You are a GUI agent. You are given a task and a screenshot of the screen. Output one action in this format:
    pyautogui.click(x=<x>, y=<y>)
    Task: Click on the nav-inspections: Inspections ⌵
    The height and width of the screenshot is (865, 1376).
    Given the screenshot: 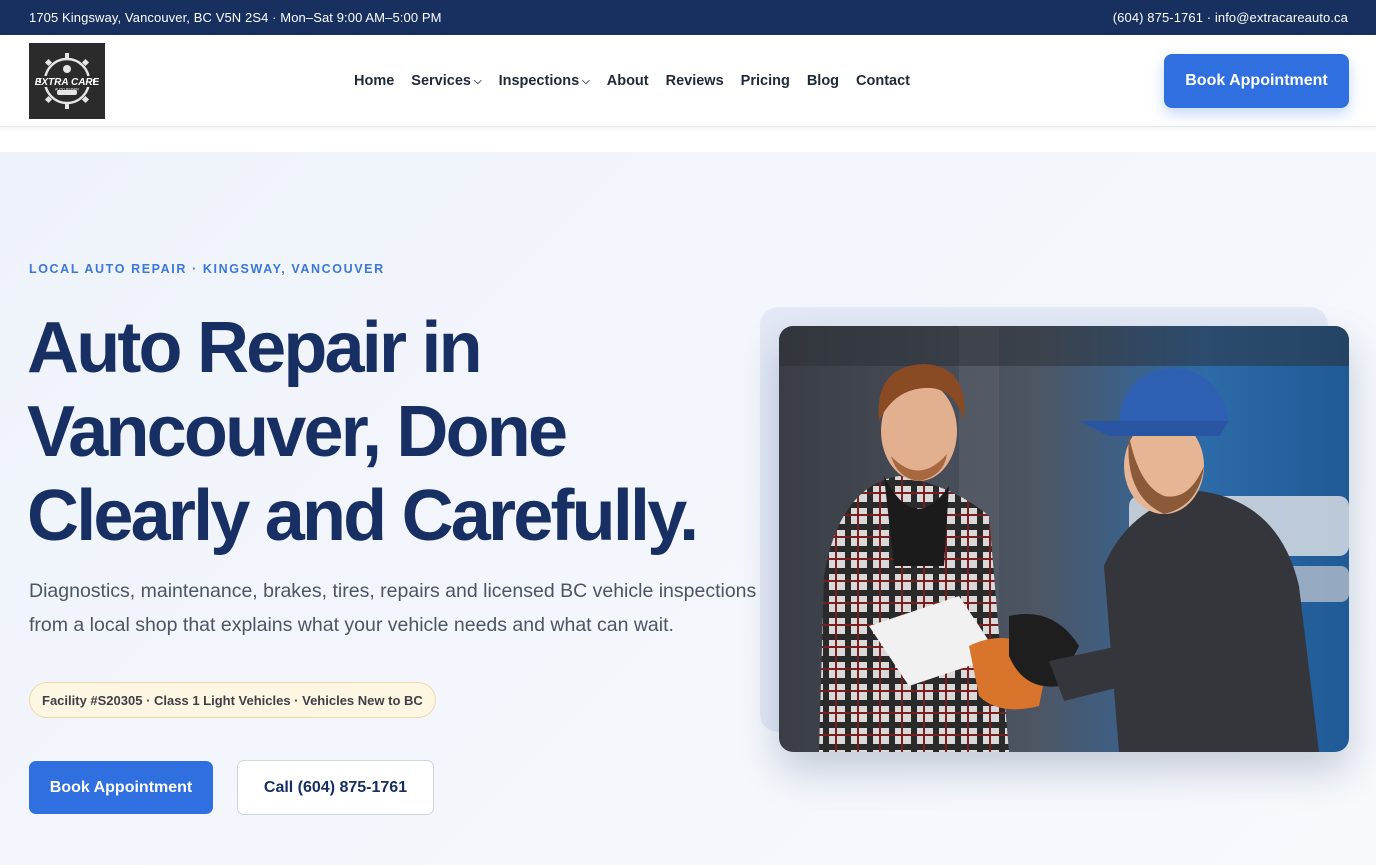 What is the action you would take?
    pyautogui.click(x=544, y=81)
    